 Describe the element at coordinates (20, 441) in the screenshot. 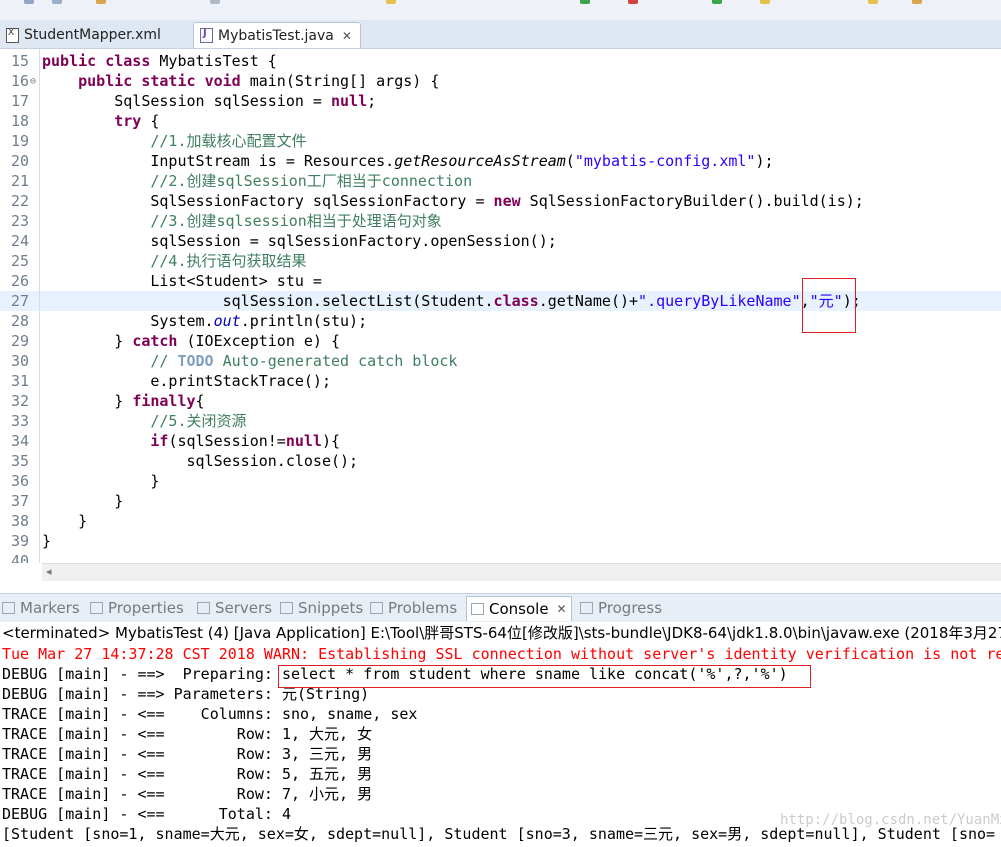

I see `line-number: 34` at that location.